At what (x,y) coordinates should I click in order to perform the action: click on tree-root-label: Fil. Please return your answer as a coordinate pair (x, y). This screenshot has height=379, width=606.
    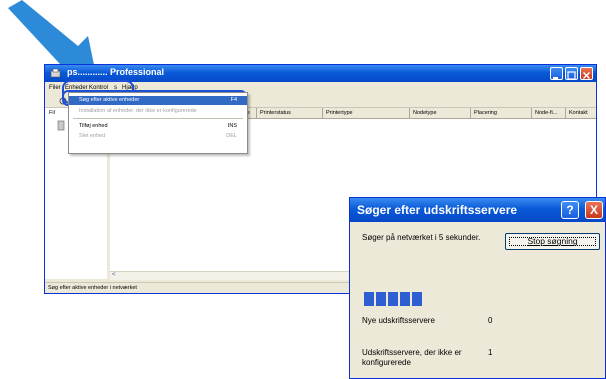
    Looking at the image, I should click on (52, 113).